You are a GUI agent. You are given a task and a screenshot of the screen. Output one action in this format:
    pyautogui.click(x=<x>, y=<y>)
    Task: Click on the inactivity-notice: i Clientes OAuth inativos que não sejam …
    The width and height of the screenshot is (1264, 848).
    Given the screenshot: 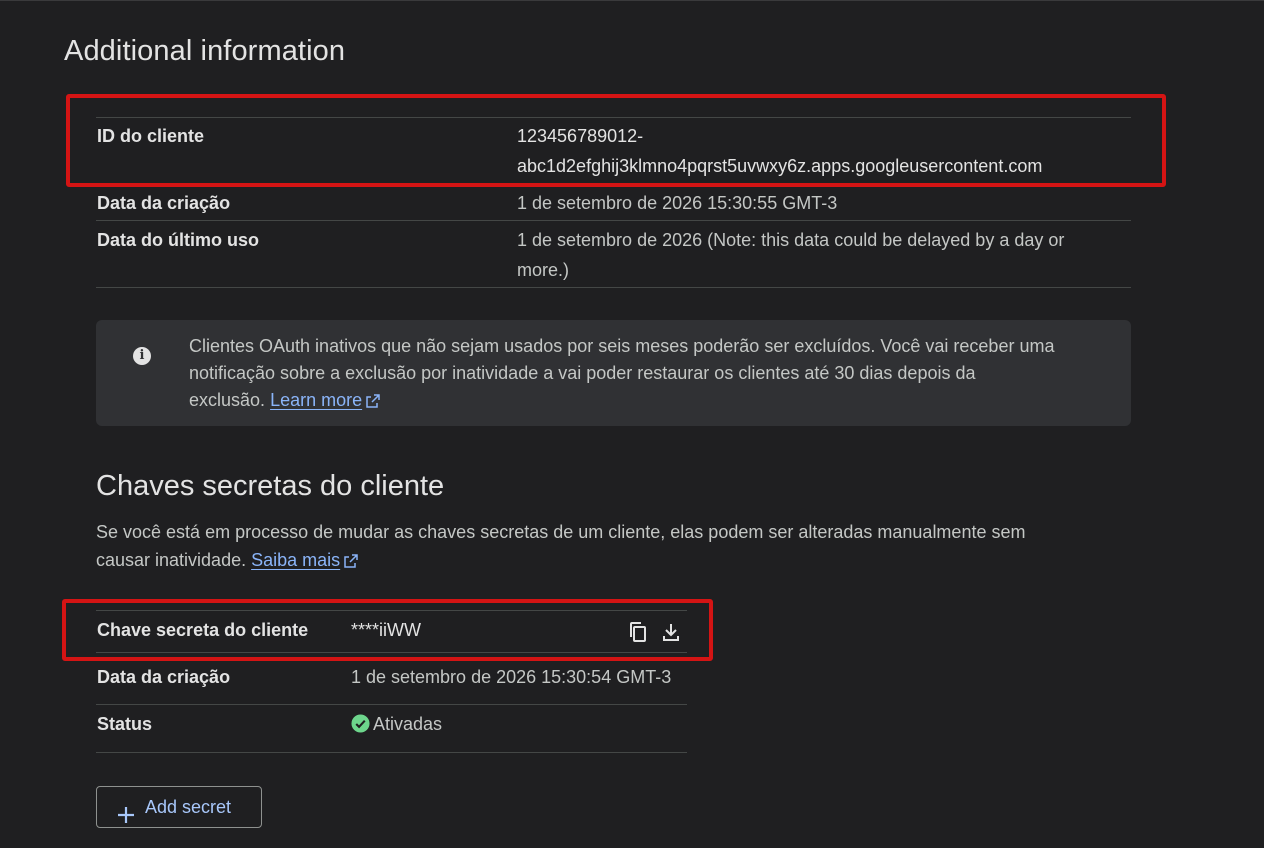 What is the action you would take?
    pyautogui.click(x=613, y=373)
    